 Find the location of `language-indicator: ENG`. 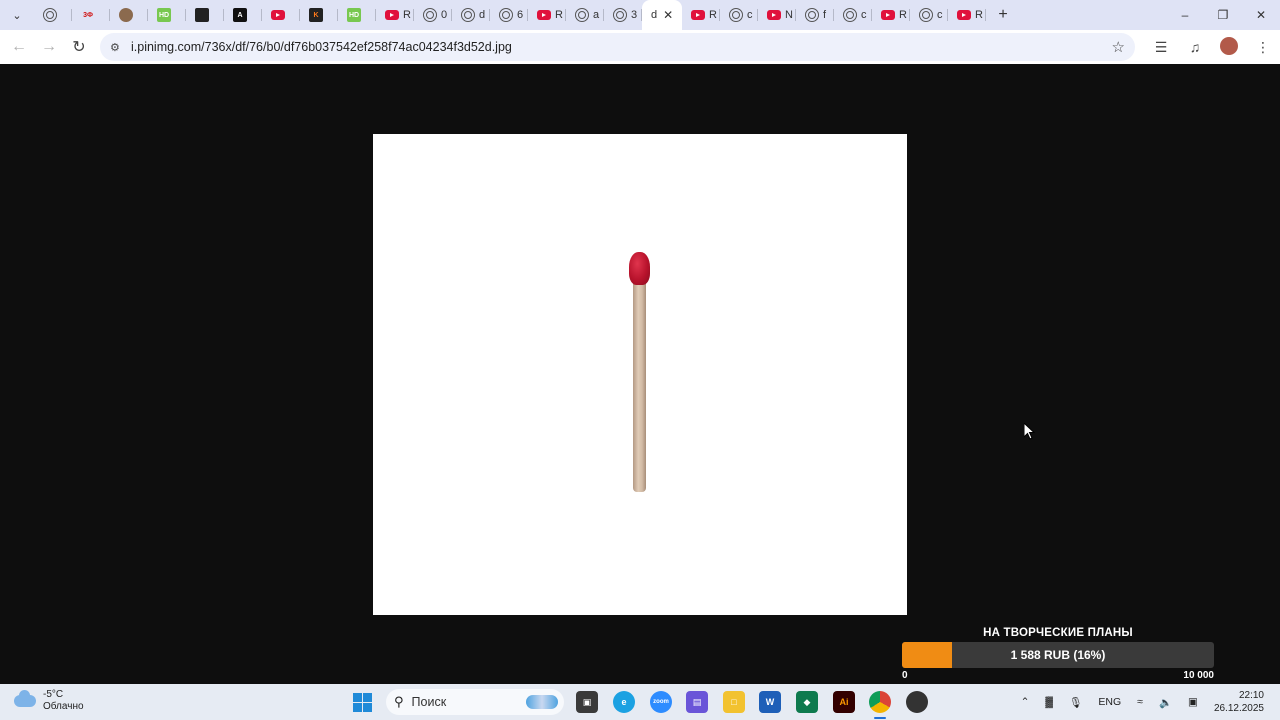

language-indicator: ENG is located at coordinates (1109, 702).